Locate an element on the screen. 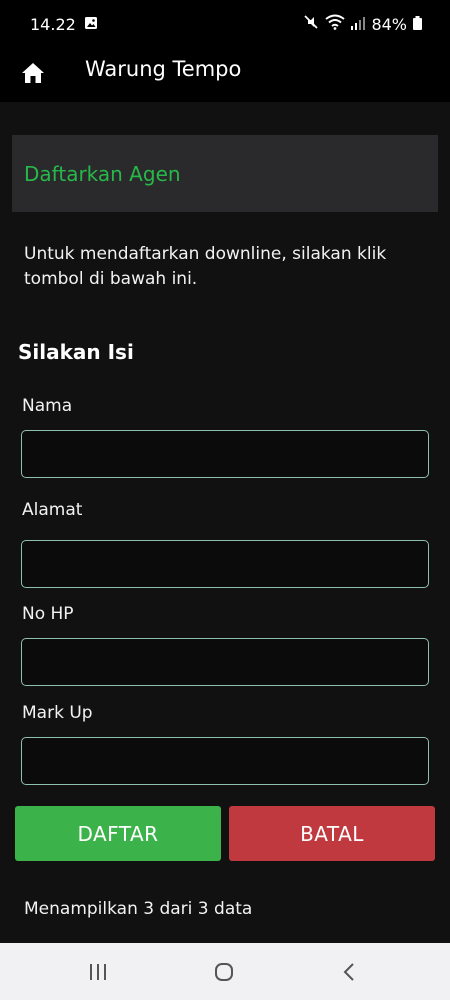 The image size is (450, 1000). section-header: Daftarkan Agen is located at coordinates (225, 173).